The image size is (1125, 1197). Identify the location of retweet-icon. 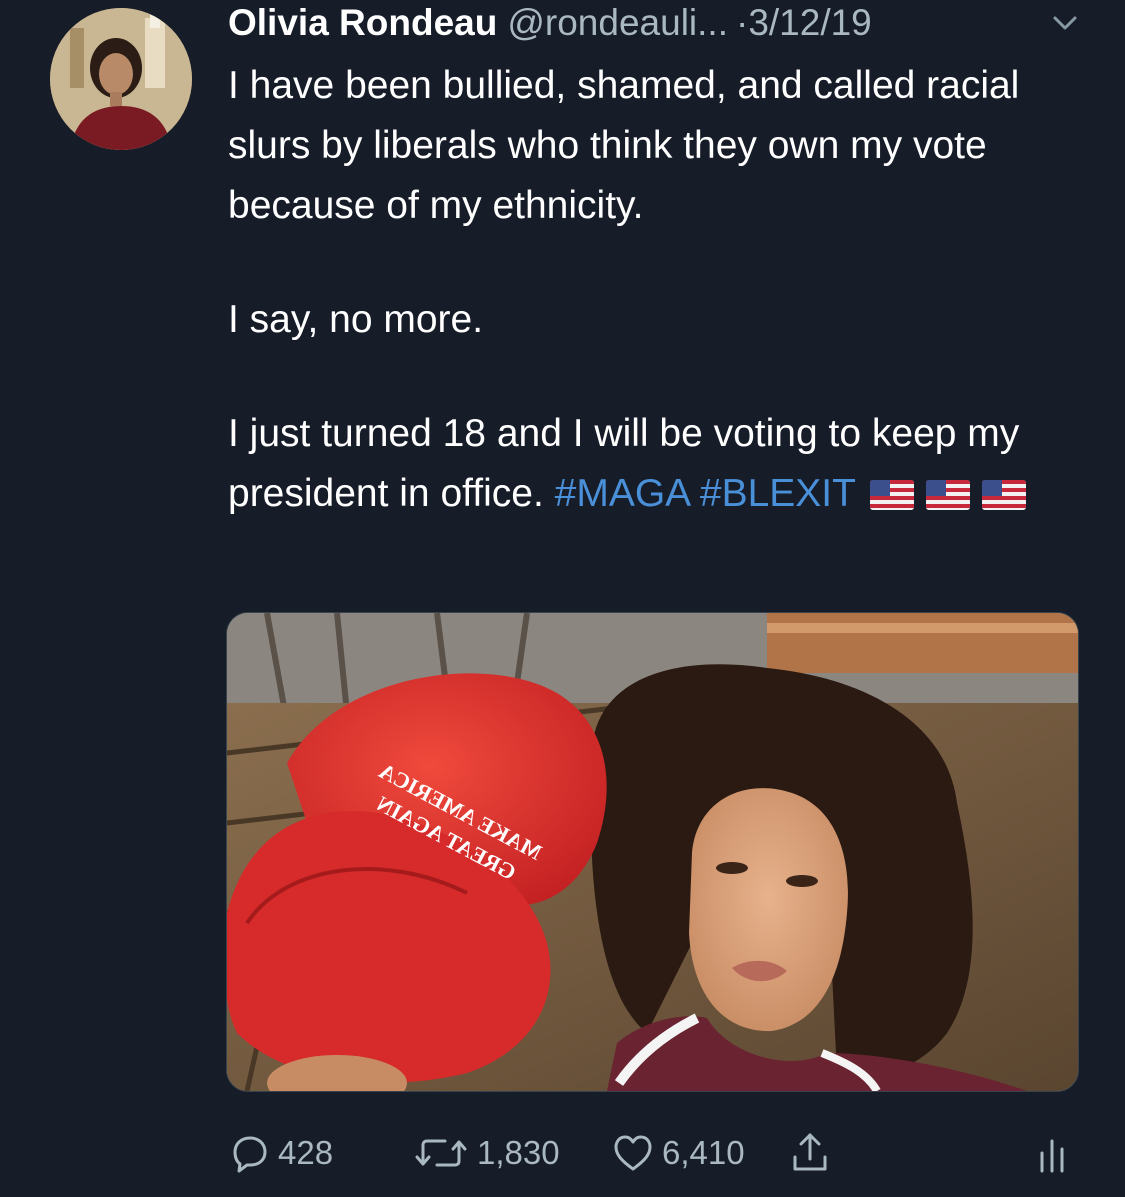
(441, 1153).